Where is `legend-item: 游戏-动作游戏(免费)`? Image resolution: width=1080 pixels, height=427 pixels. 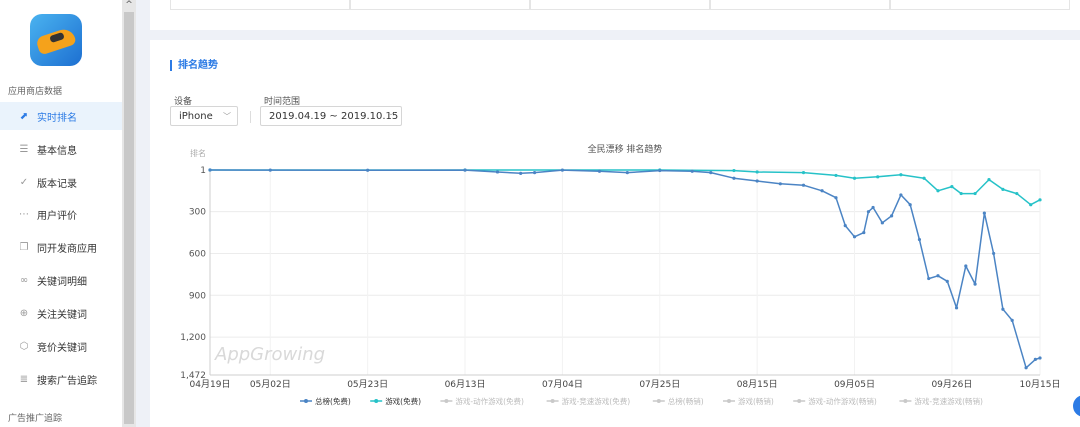 legend-item: 游戏-动作游戏(免费) is located at coordinates (489, 401).